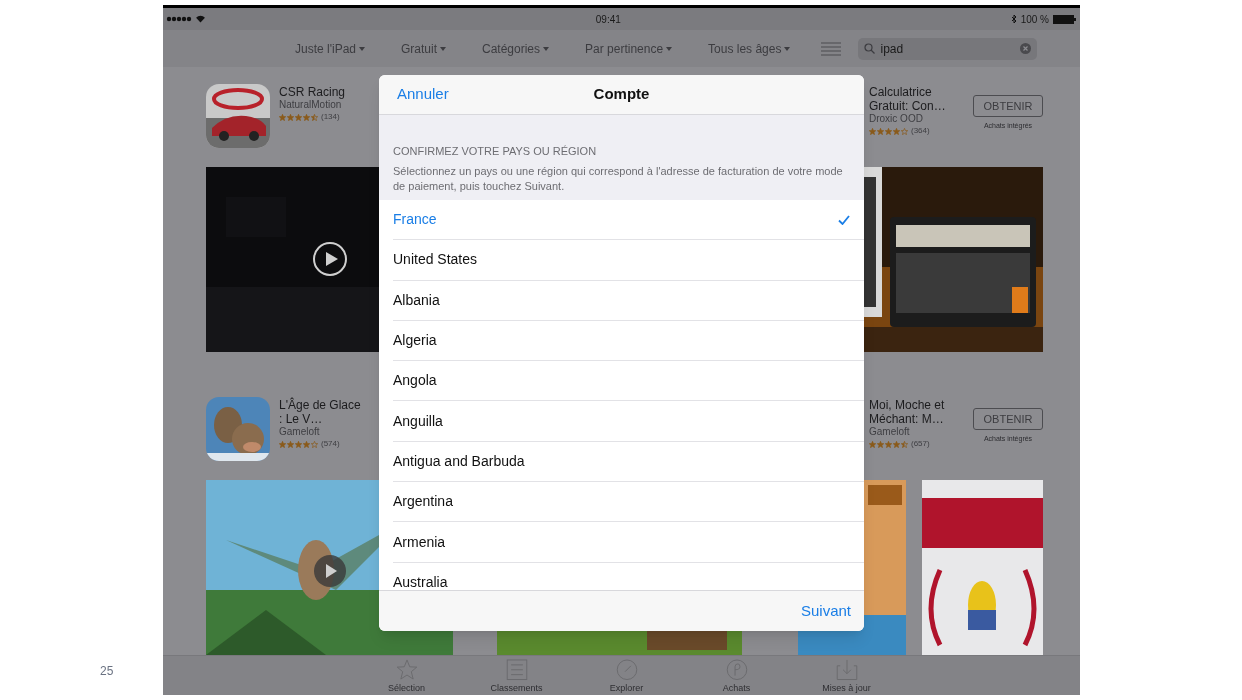 The image size is (1242, 700). Describe the element at coordinates (629, 48) in the screenshot. I see `filter-dropdown: Par pertinence` at that location.